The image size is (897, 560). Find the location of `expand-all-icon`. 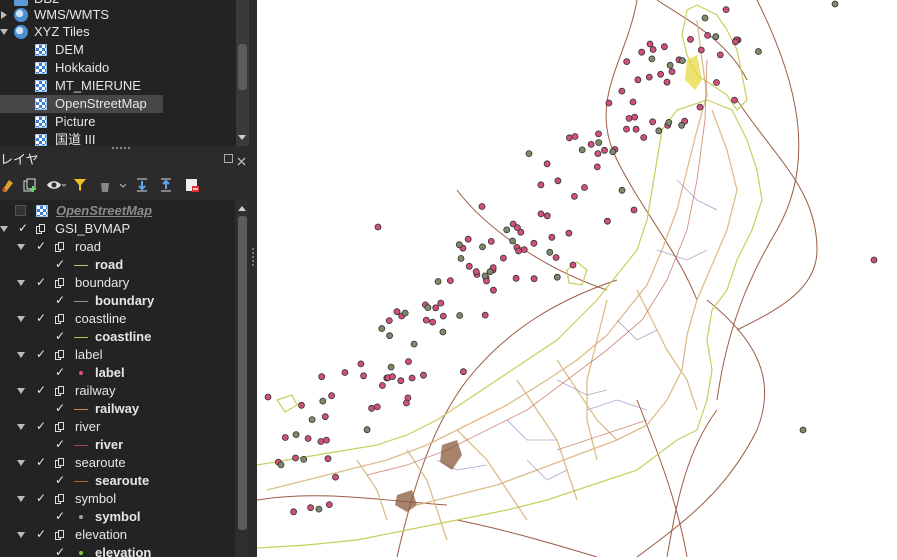

expand-all-icon is located at coordinates (142, 185).